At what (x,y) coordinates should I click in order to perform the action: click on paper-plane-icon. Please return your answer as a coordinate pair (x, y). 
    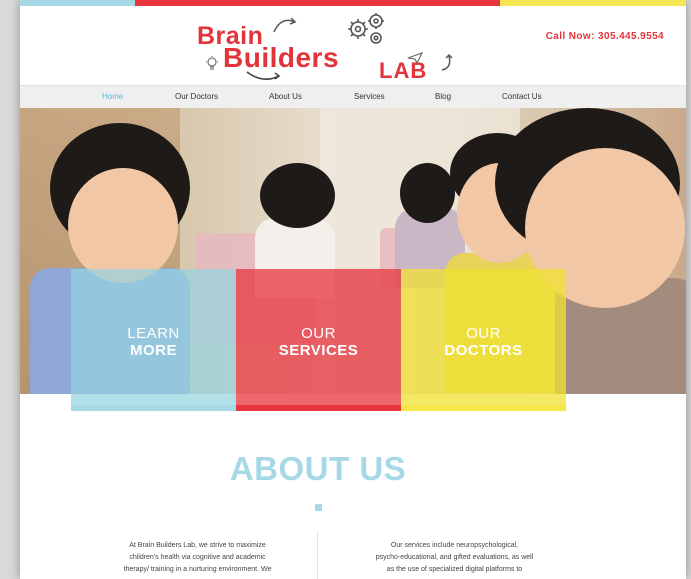
    Looking at the image, I should click on (415, 58).